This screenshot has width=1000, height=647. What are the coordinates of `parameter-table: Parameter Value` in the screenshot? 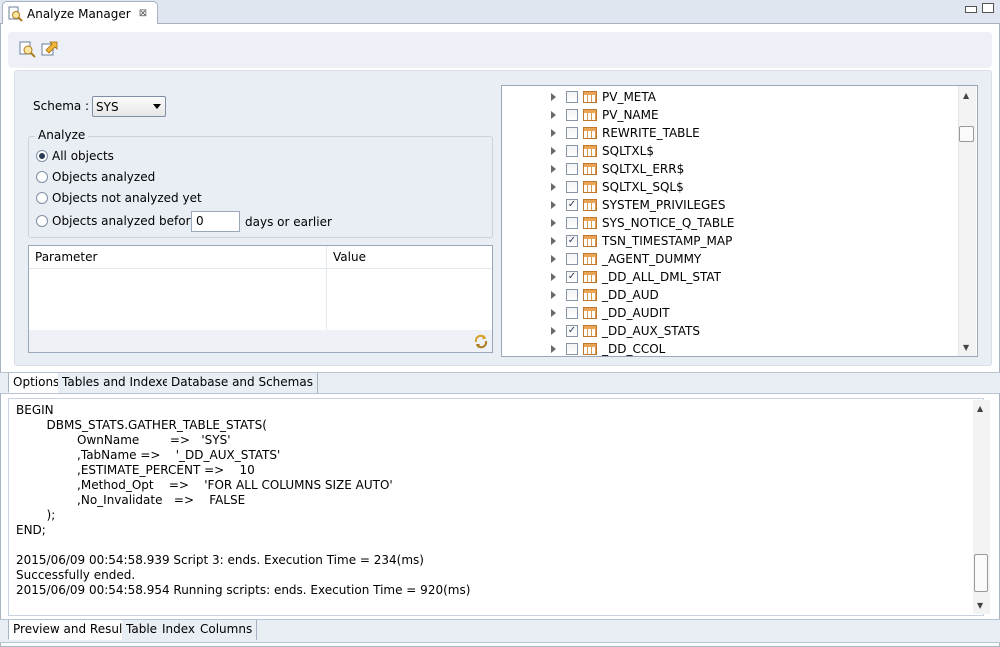 It's located at (260, 299).